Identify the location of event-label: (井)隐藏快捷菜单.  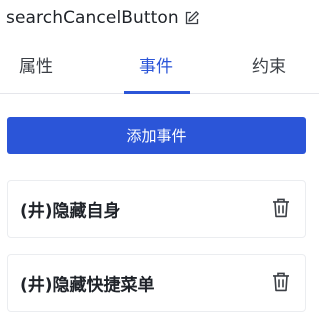
(87, 285).